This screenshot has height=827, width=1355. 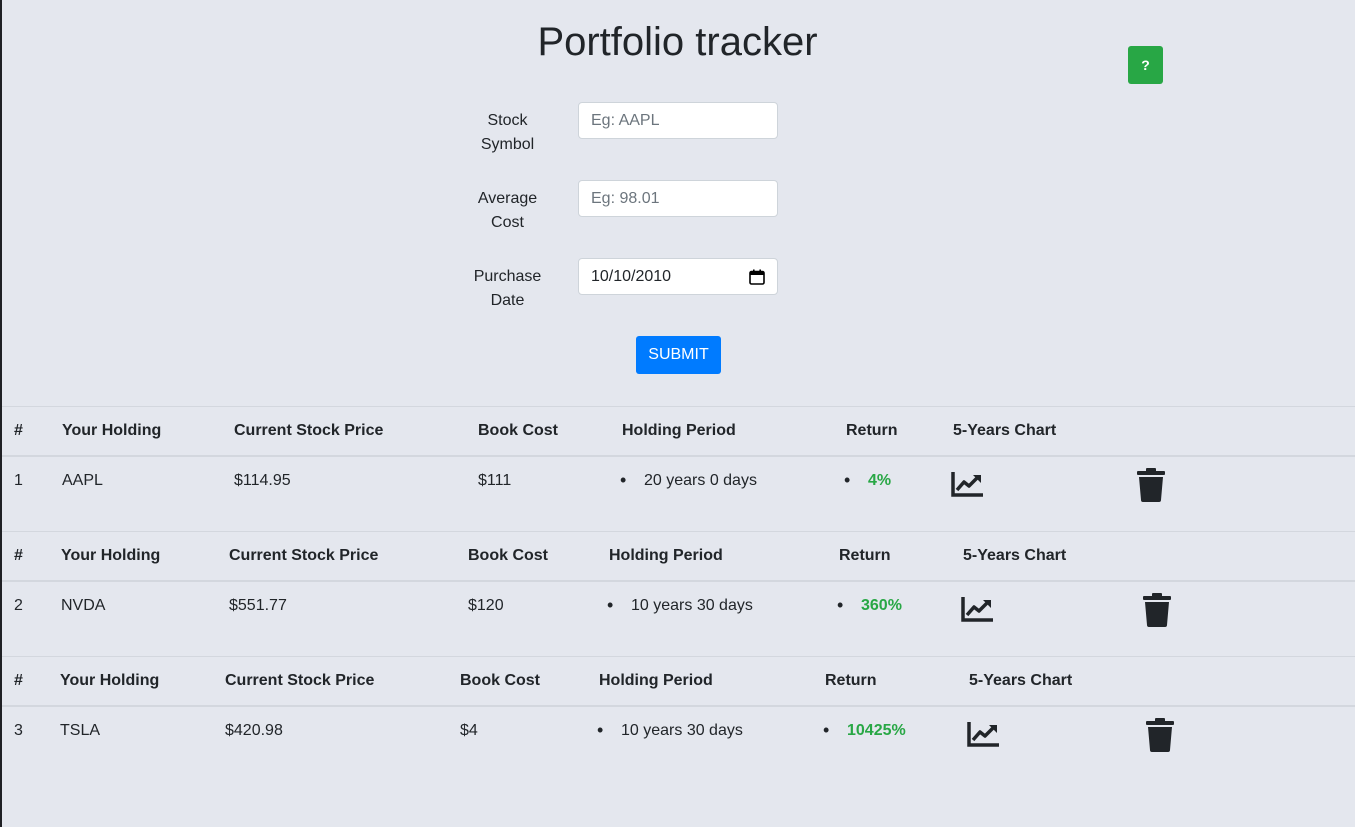 I want to click on cost-form-row: Average Cost, so click(x=625, y=210).